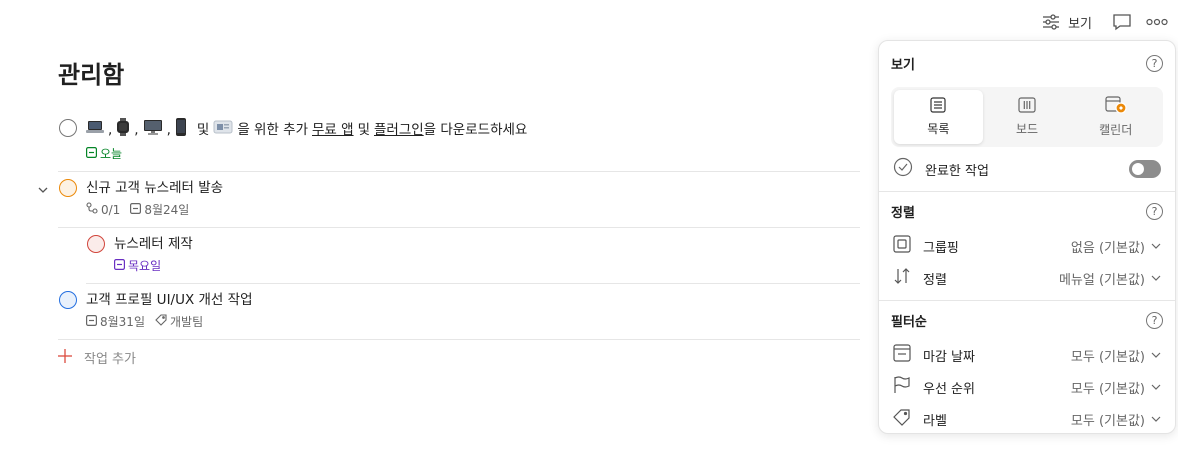  I want to click on priority-filter-select: 모두 (기본값), so click(1116, 387).